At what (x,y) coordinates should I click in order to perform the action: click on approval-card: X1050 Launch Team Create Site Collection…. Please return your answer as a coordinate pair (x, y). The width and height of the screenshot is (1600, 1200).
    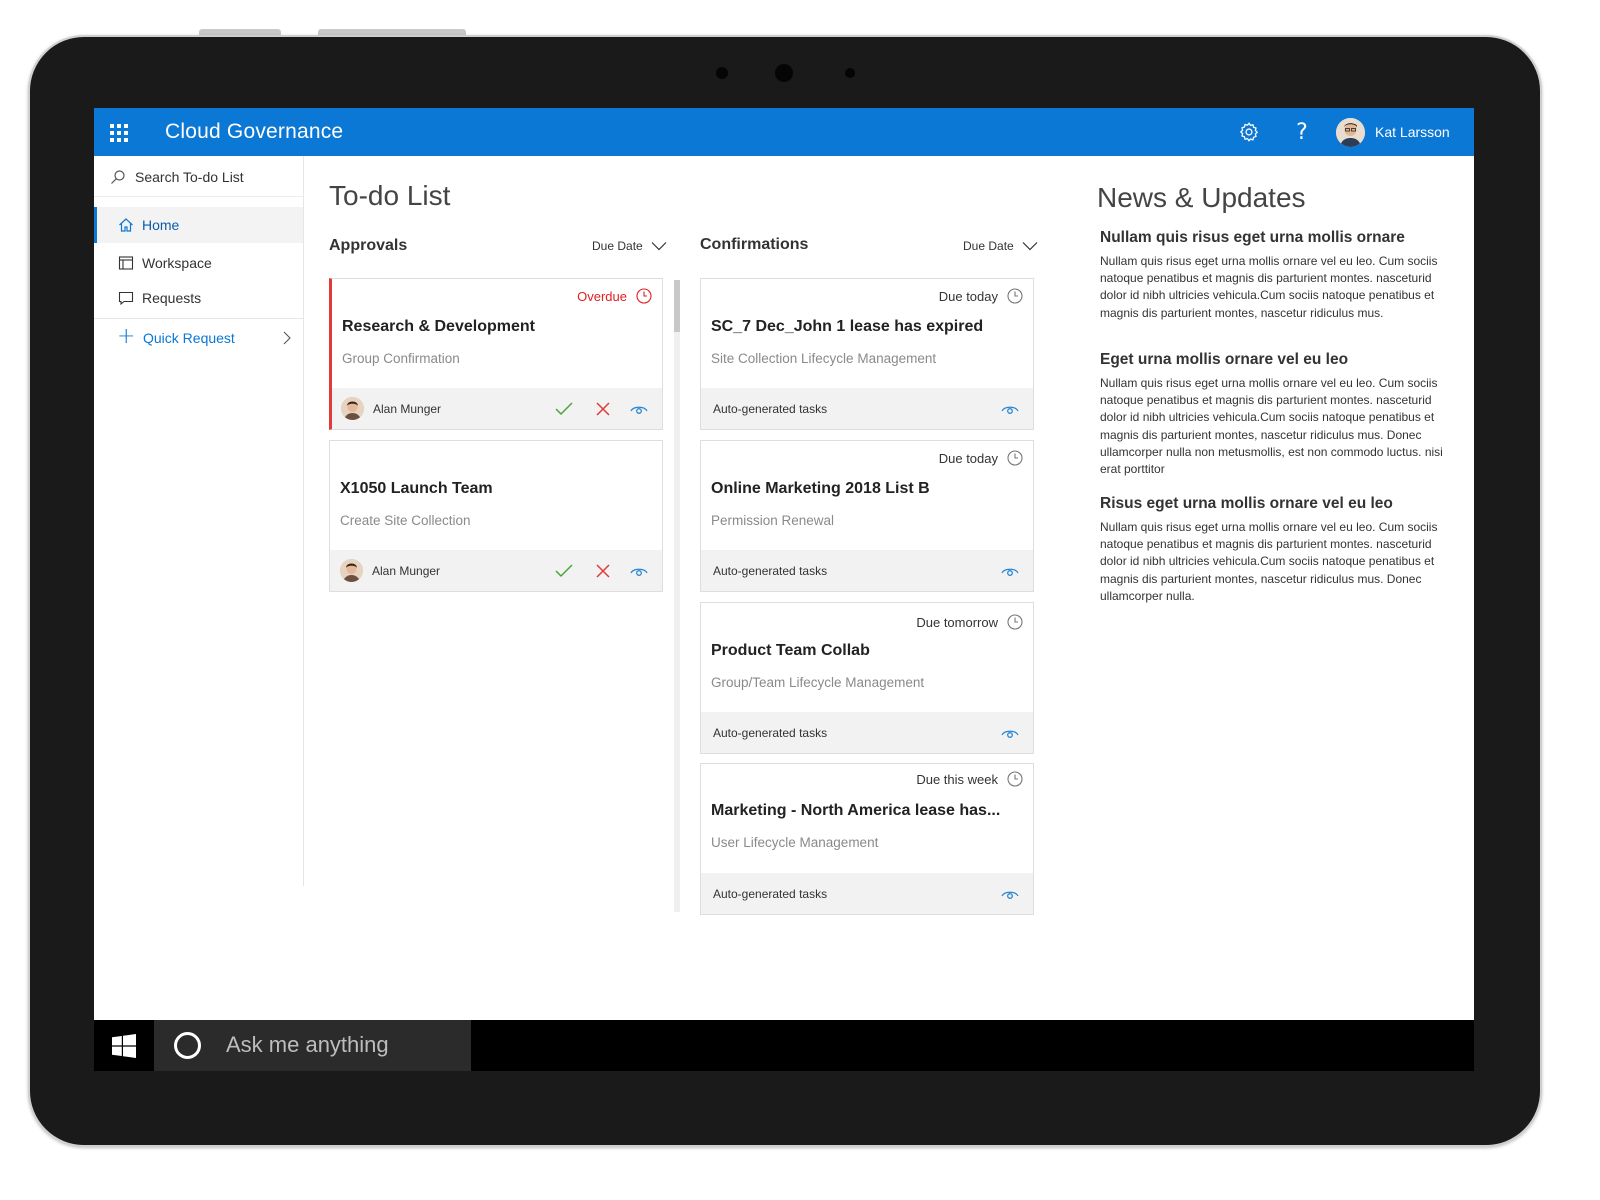
    Looking at the image, I should click on (496, 516).